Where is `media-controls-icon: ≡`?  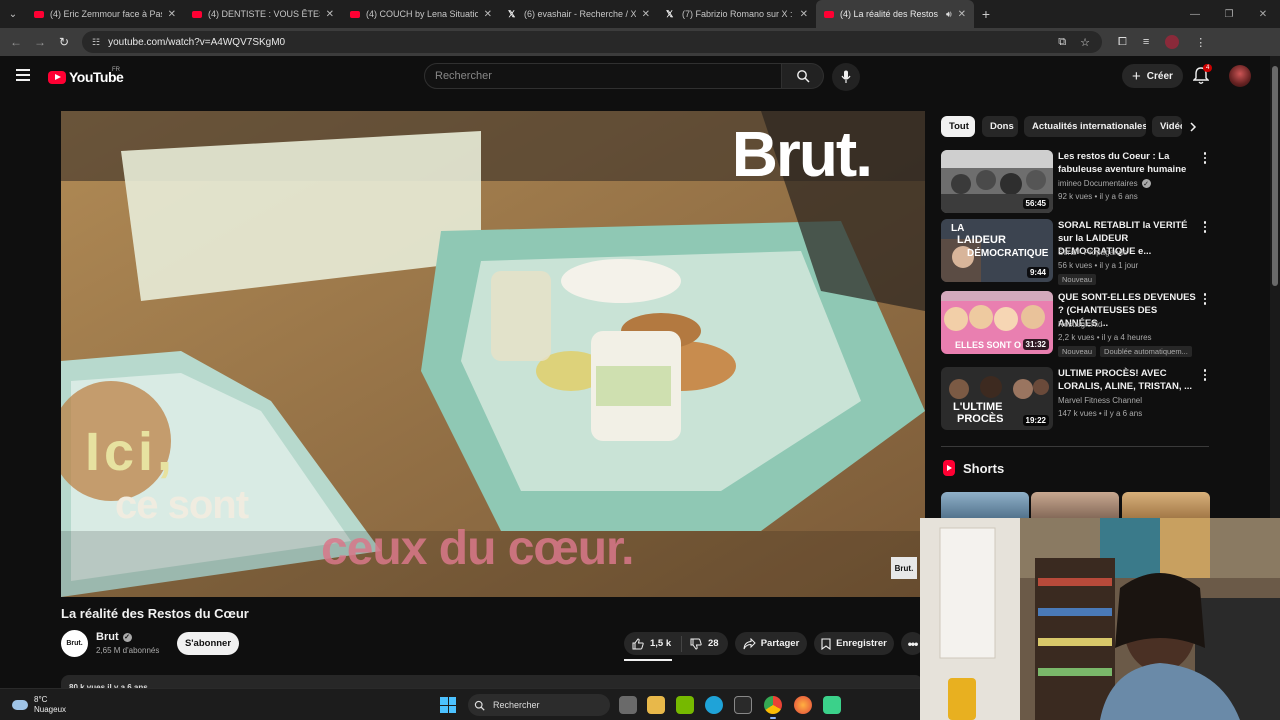 media-controls-icon: ≡ is located at coordinates (1146, 42).